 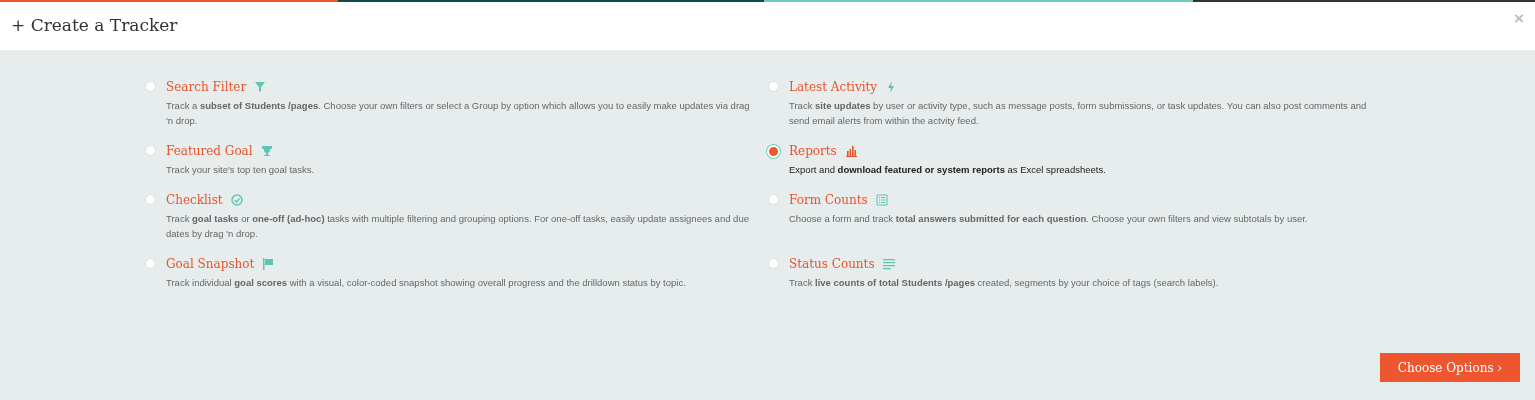 What do you see at coordinates (1519, 18) in the screenshot?
I see `close-button: ×` at bounding box center [1519, 18].